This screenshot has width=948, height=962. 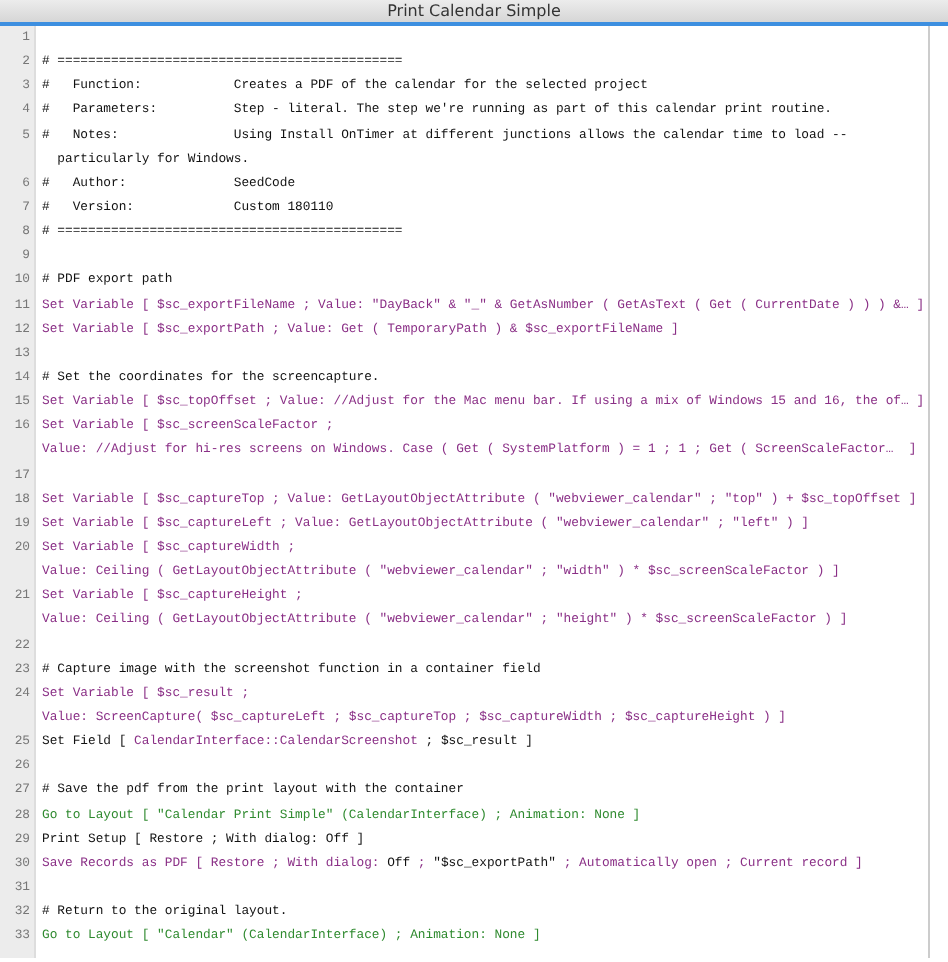 What do you see at coordinates (474, 11) in the screenshot?
I see `window-title: Print Calendar Simple` at bounding box center [474, 11].